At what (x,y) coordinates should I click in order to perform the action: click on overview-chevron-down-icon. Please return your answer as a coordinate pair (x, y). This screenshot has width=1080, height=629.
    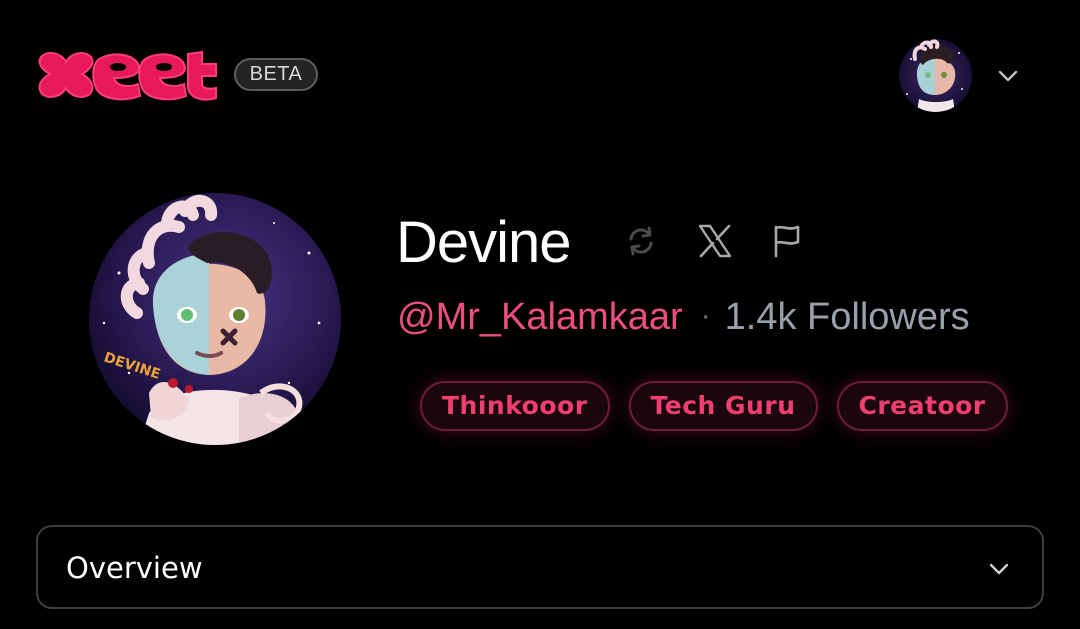
    Looking at the image, I should click on (999, 569).